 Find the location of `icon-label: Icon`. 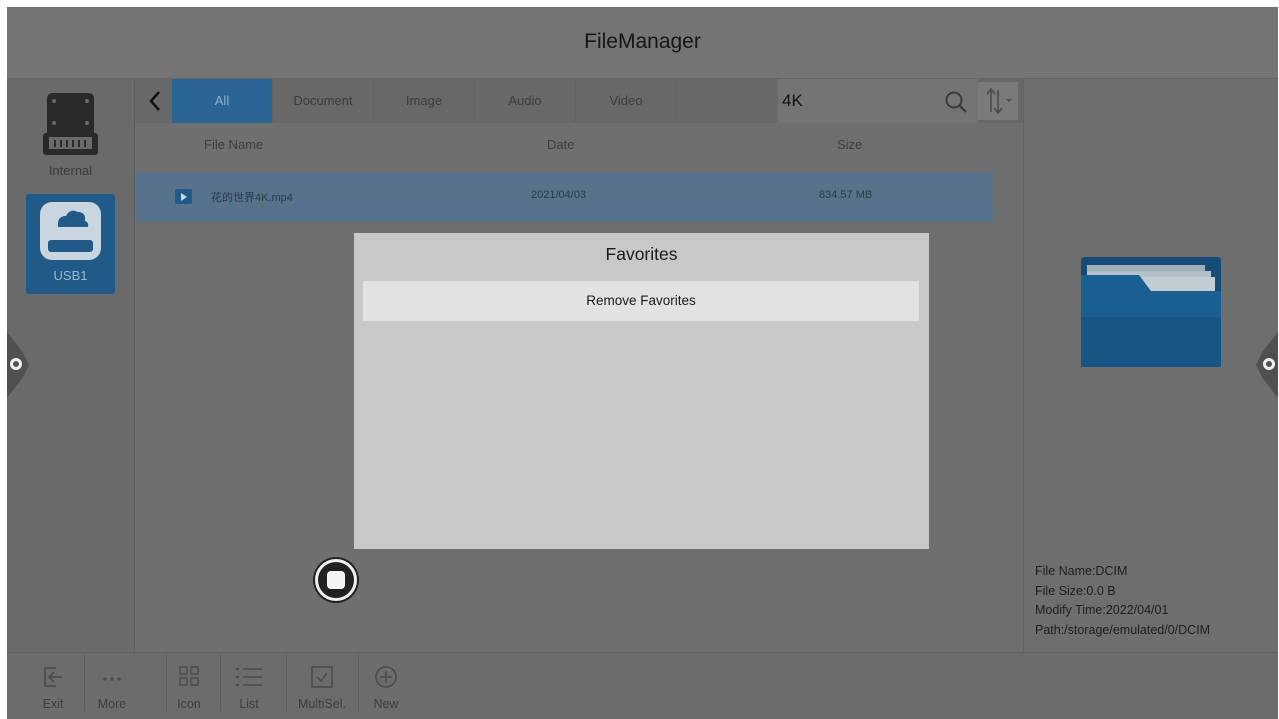

icon-label: Icon is located at coordinates (189, 704).